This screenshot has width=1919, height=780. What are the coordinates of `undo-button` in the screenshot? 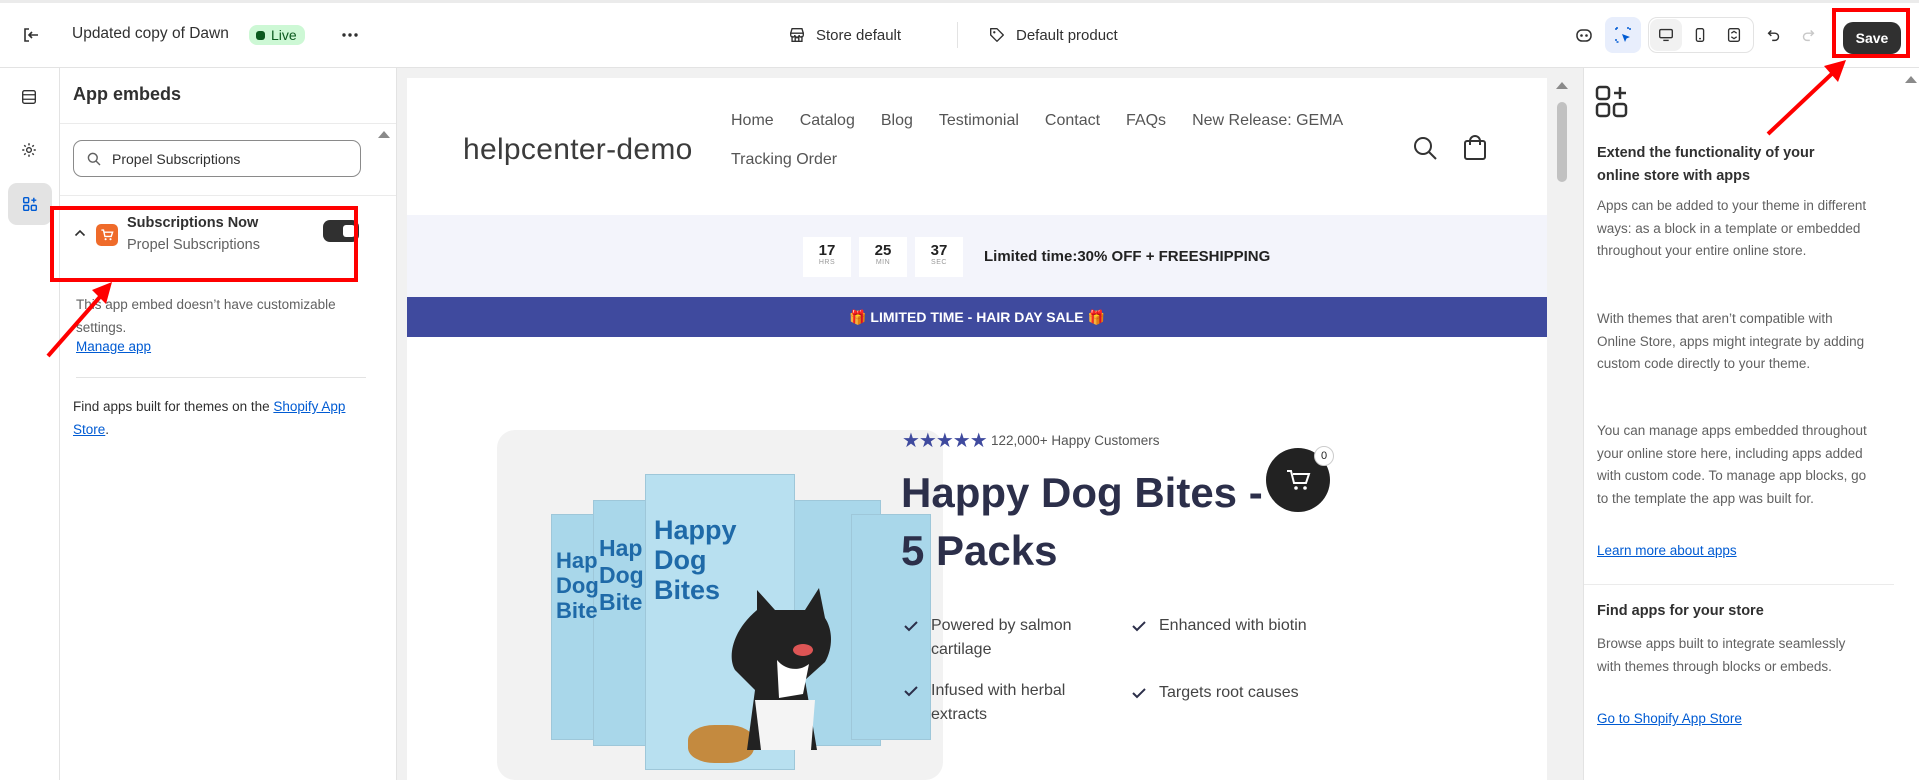 It's located at (1774, 35).